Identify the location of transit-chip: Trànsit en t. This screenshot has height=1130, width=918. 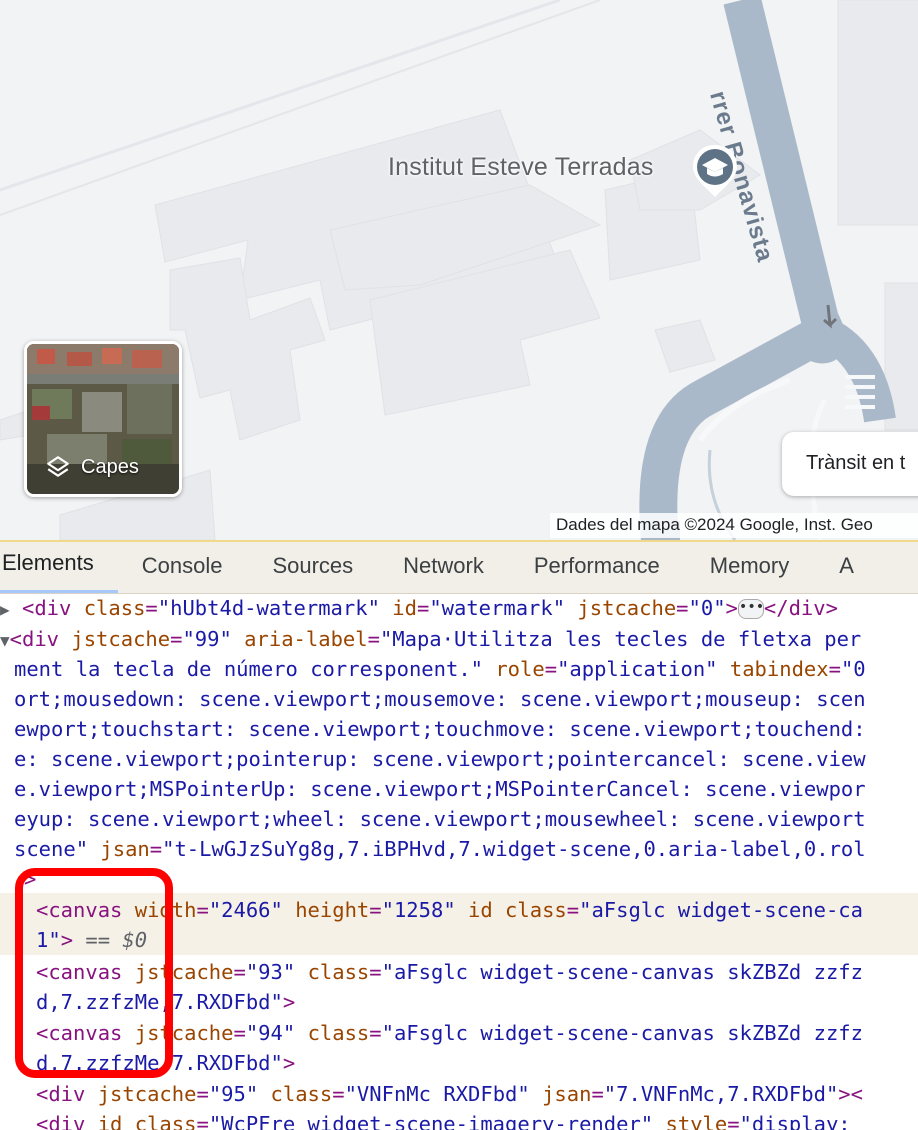
(850, 464).